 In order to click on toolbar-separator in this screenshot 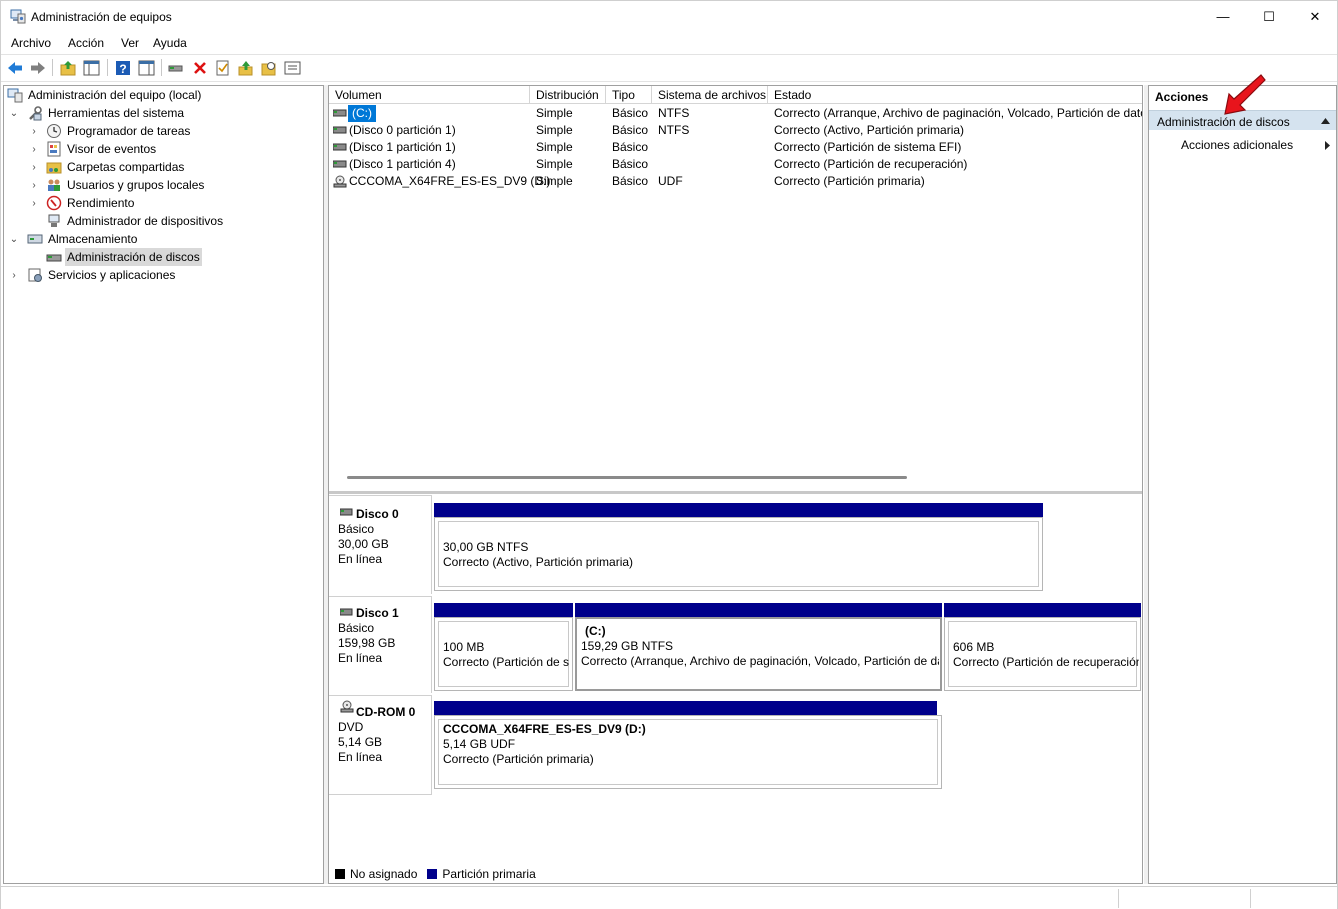, I will do `click(107, 67)`.